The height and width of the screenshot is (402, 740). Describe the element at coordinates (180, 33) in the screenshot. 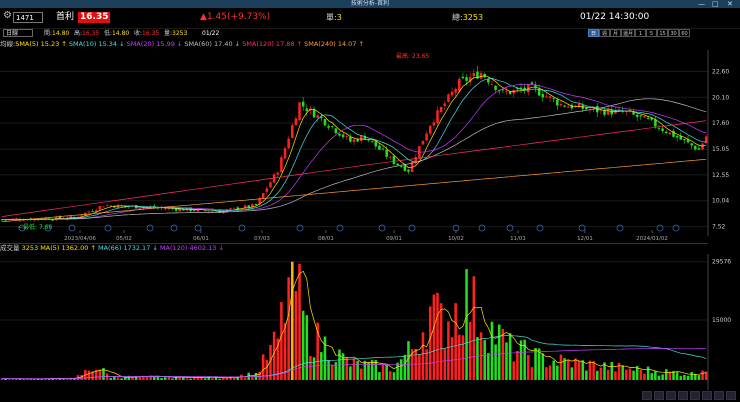

I see `volume-value: 3253` at that location.